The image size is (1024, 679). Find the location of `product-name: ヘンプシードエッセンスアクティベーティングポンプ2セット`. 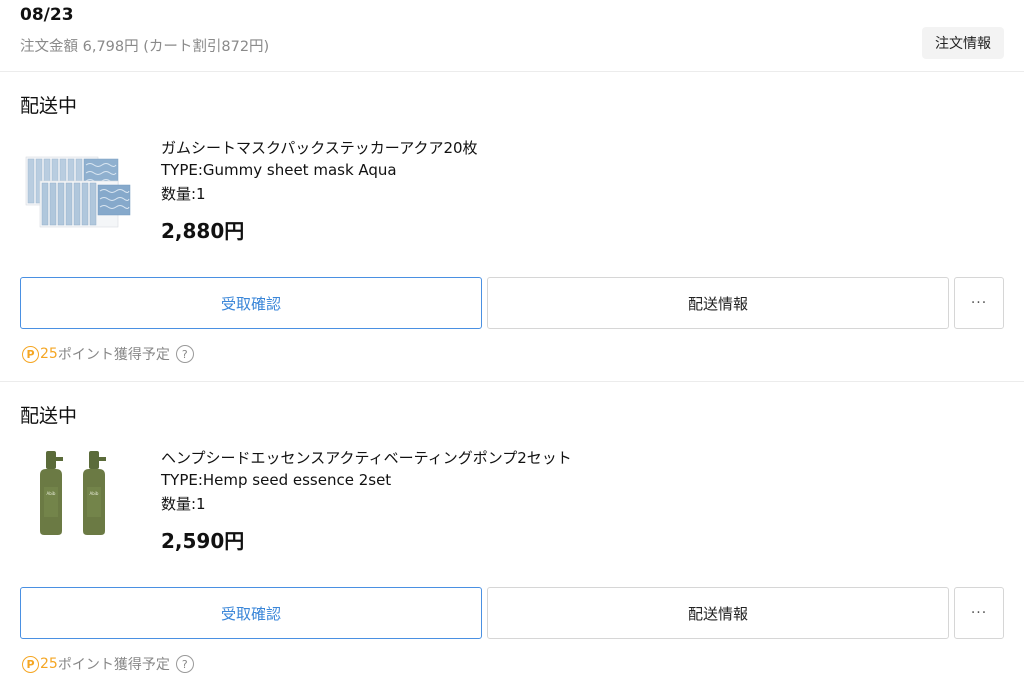

product-name: ヘンプシードエッセンスアクティベーティングポンプ2セット is located at coordinates (366, 457).